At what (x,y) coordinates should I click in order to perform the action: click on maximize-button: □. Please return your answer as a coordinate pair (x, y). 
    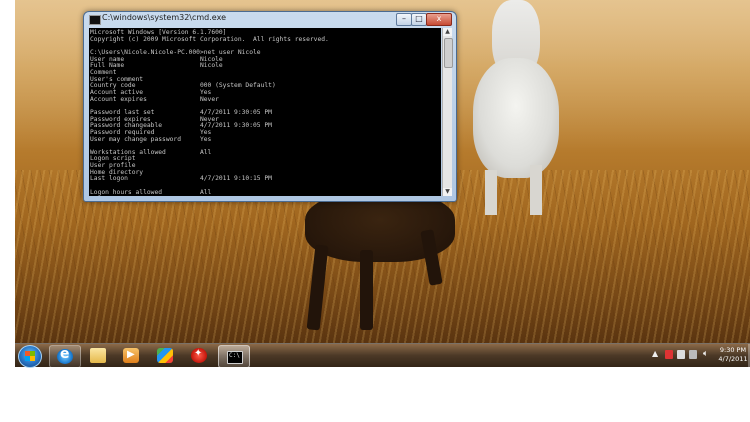
    Looking at the image, I should click on (419, 19).